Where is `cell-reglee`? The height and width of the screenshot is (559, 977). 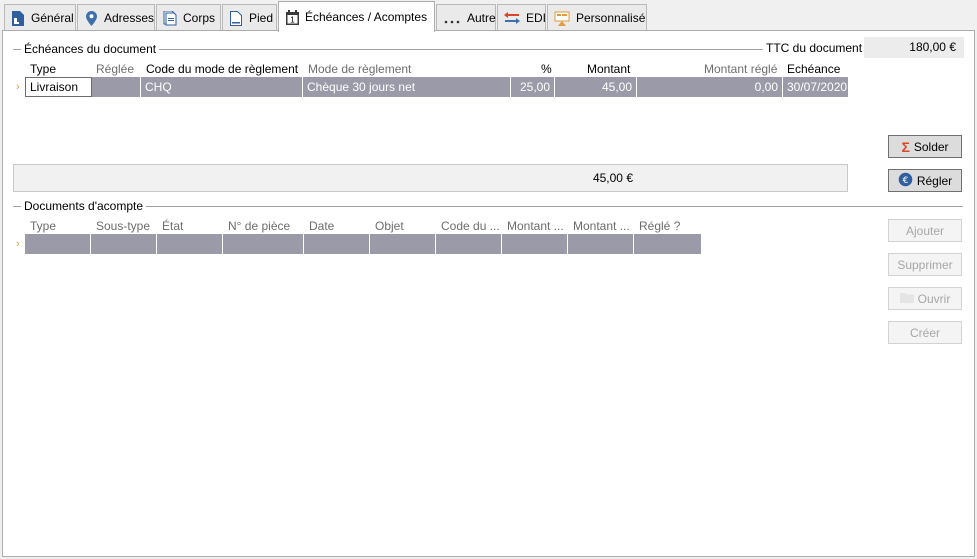 cell-reglee is located at coordinates (116, 87).